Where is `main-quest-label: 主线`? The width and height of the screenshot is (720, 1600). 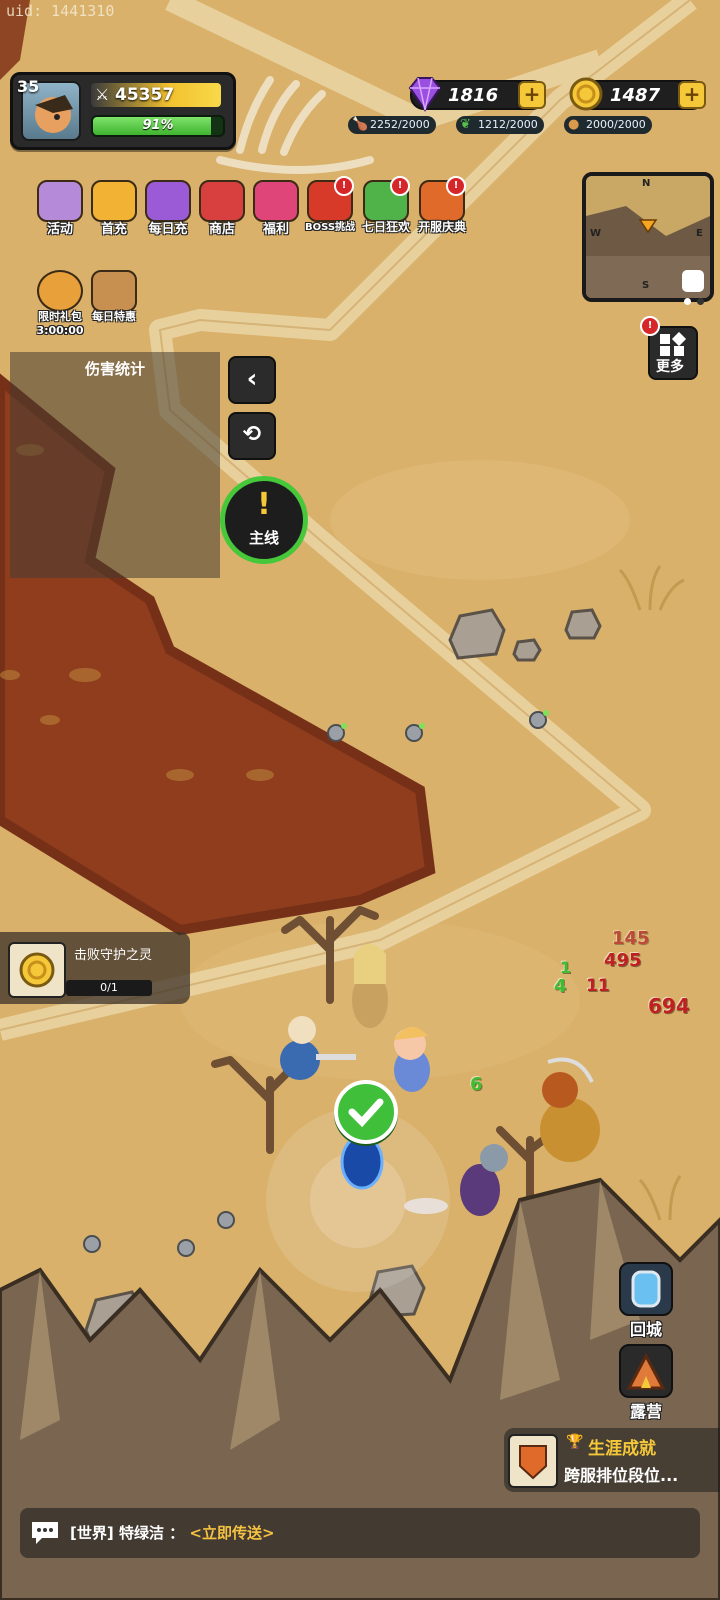 main-quest-label: 主线 is located at coordinates (263, 538).